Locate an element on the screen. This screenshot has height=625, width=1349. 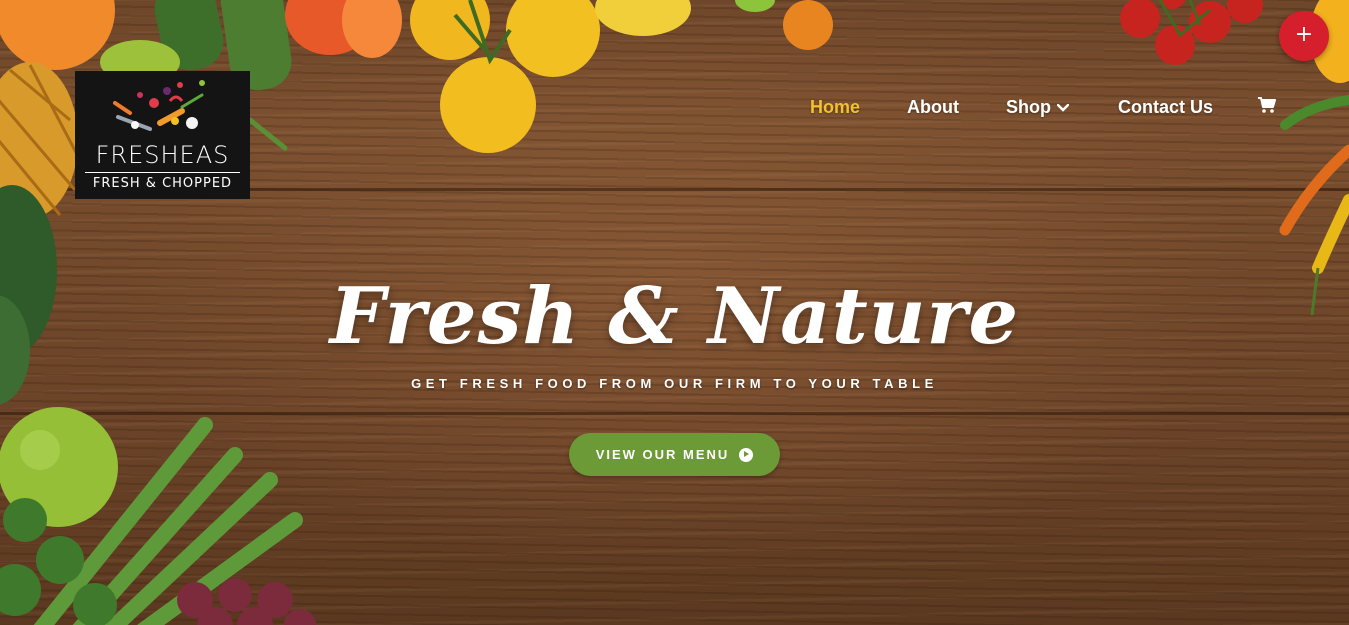
chevron-down-icon is located at coordinates (1063, 108).